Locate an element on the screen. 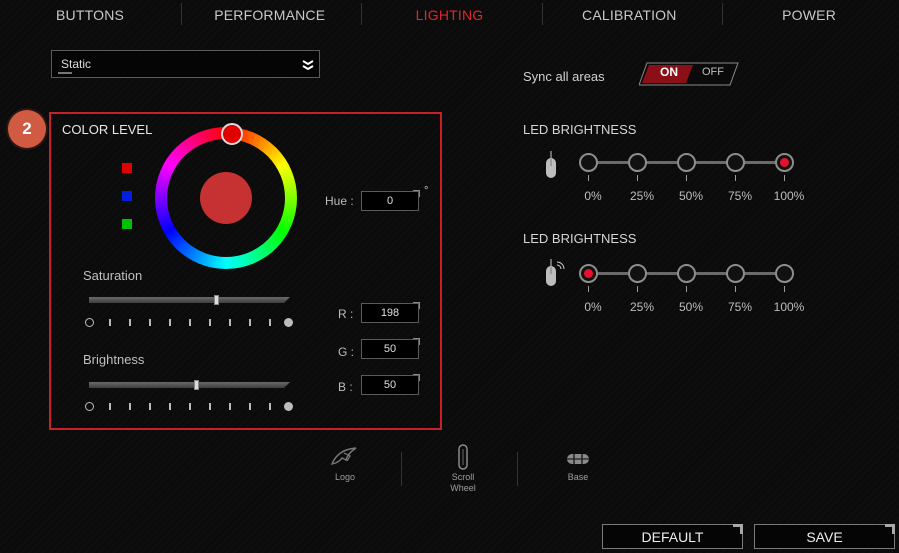 The image size is (899, 553). brightness-slider is located at coordinates (189, 385).